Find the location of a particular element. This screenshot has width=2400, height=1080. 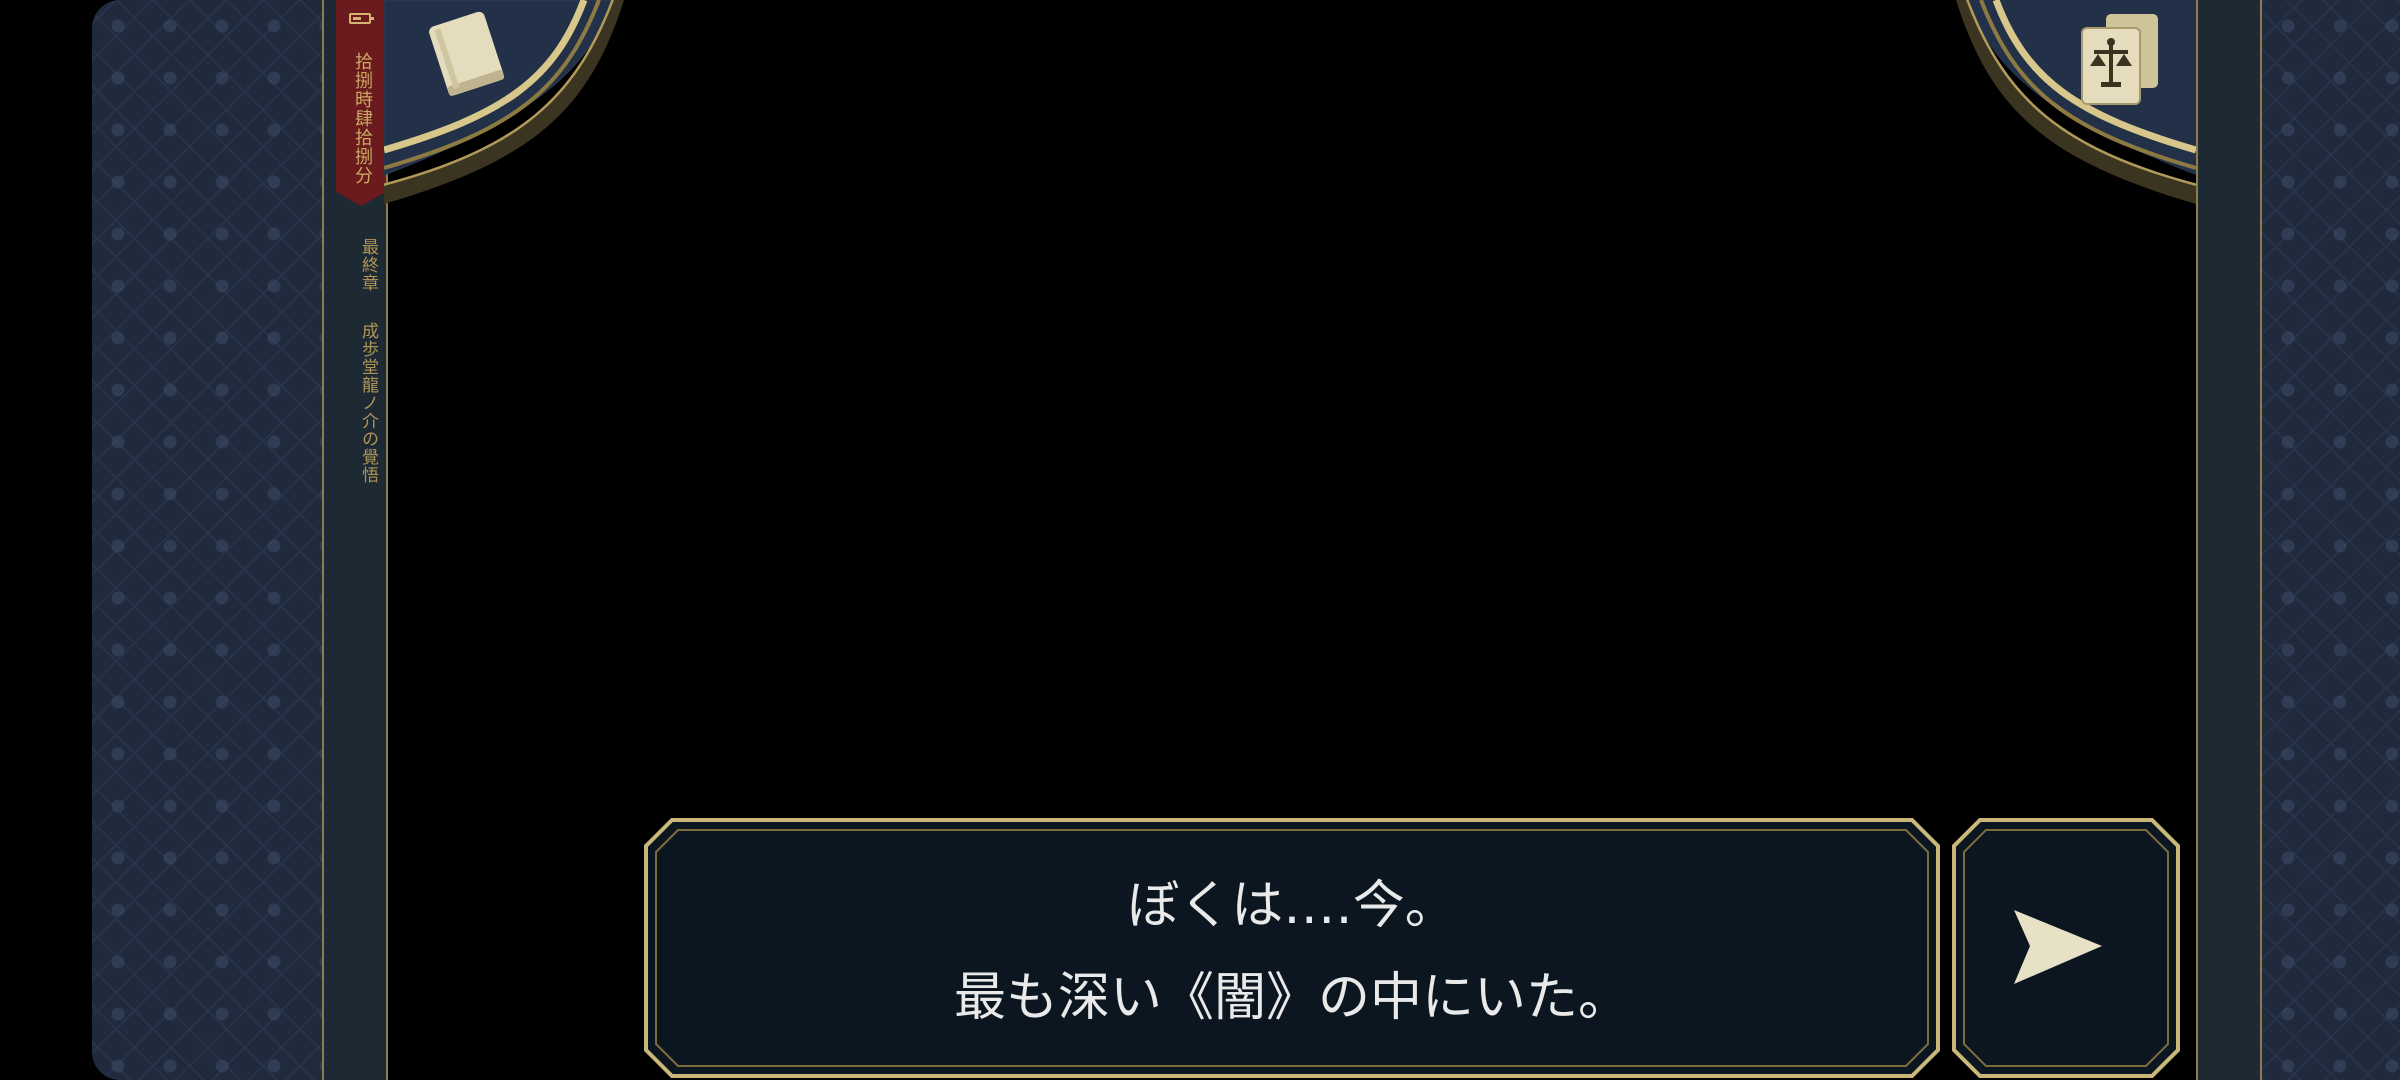

evidence-button is located at coordinates (2118, 58).